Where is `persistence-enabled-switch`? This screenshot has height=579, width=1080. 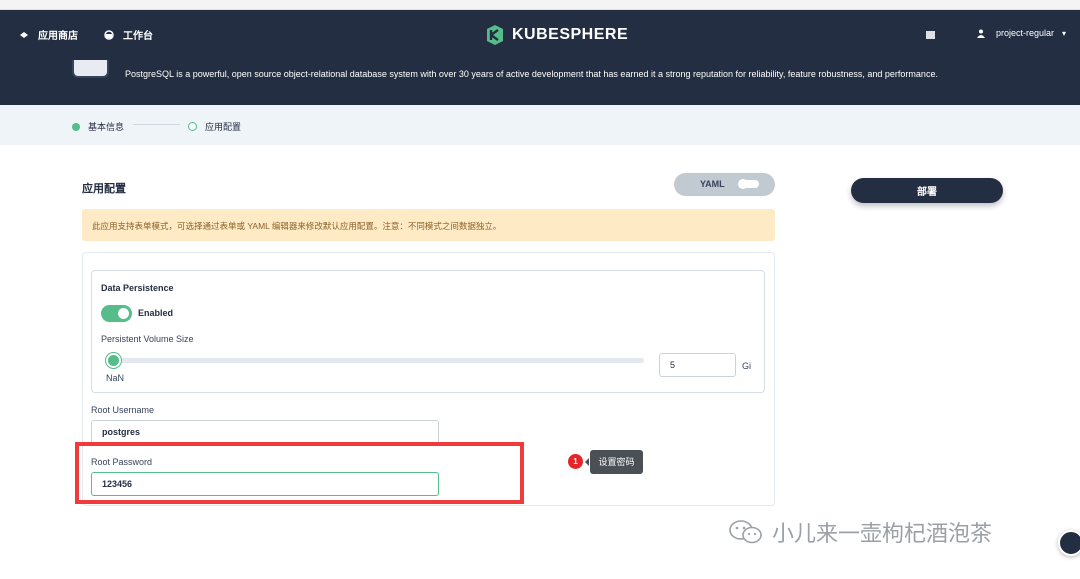 persistence-enabled-switch is located at coordinates (116, 313).